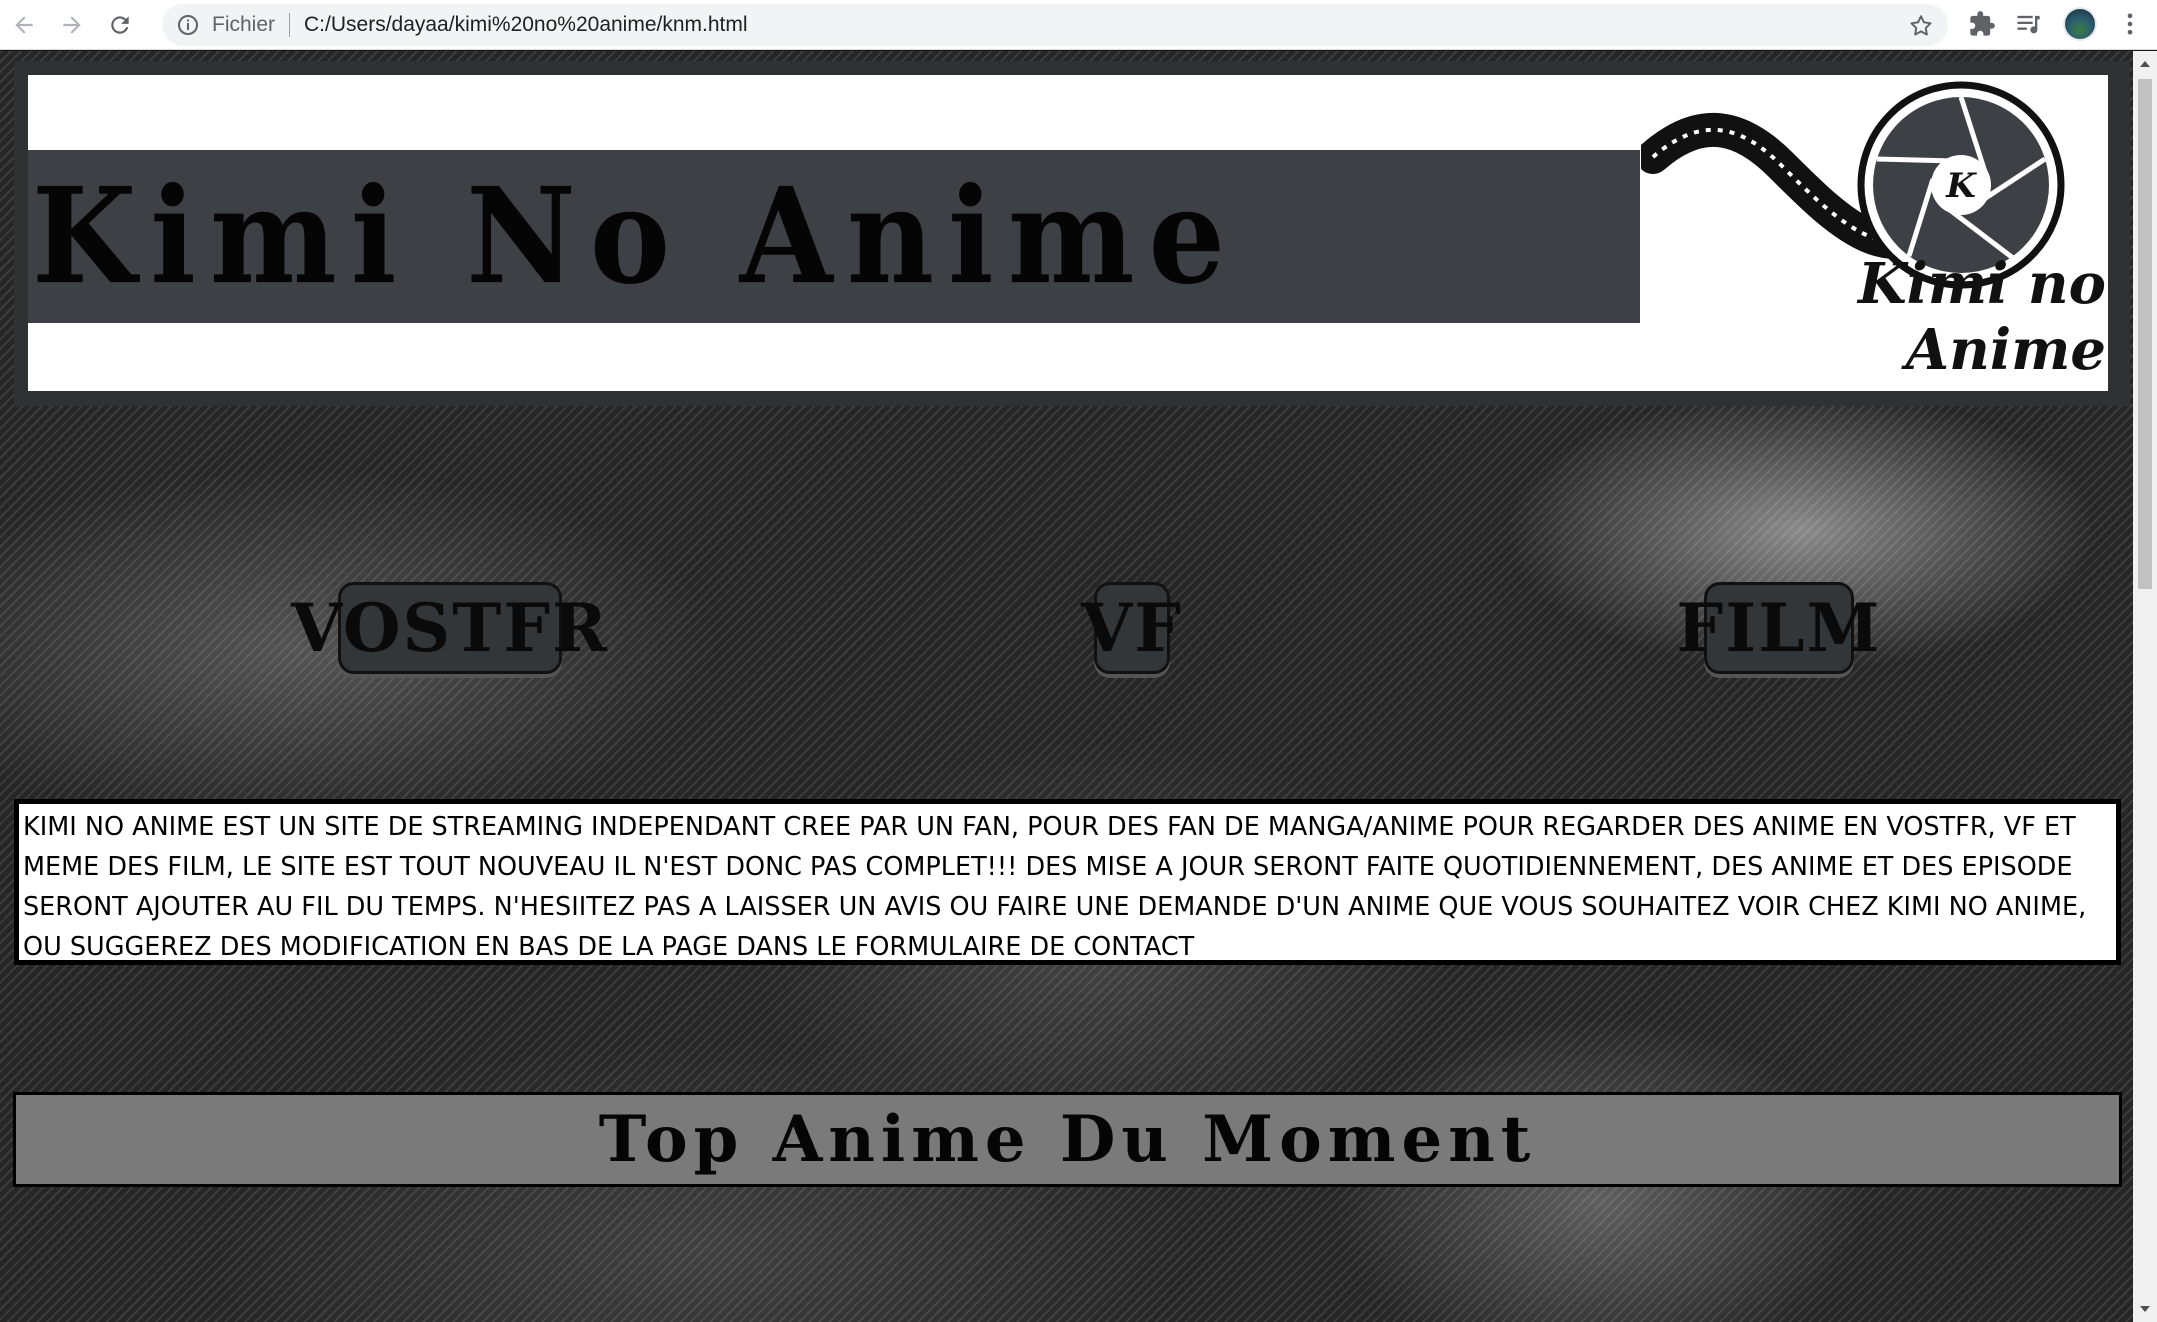  I want to click on scroll-thumb, so click(2145, 334).